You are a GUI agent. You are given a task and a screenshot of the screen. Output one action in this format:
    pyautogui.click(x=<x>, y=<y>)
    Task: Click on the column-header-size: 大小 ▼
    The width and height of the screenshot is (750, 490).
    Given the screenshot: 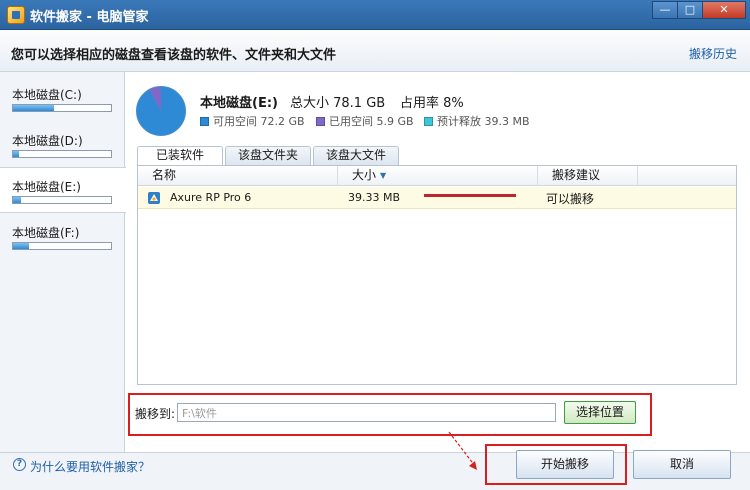 What is the action you would take?
    pyautogui.click(x=438, y=176)
    